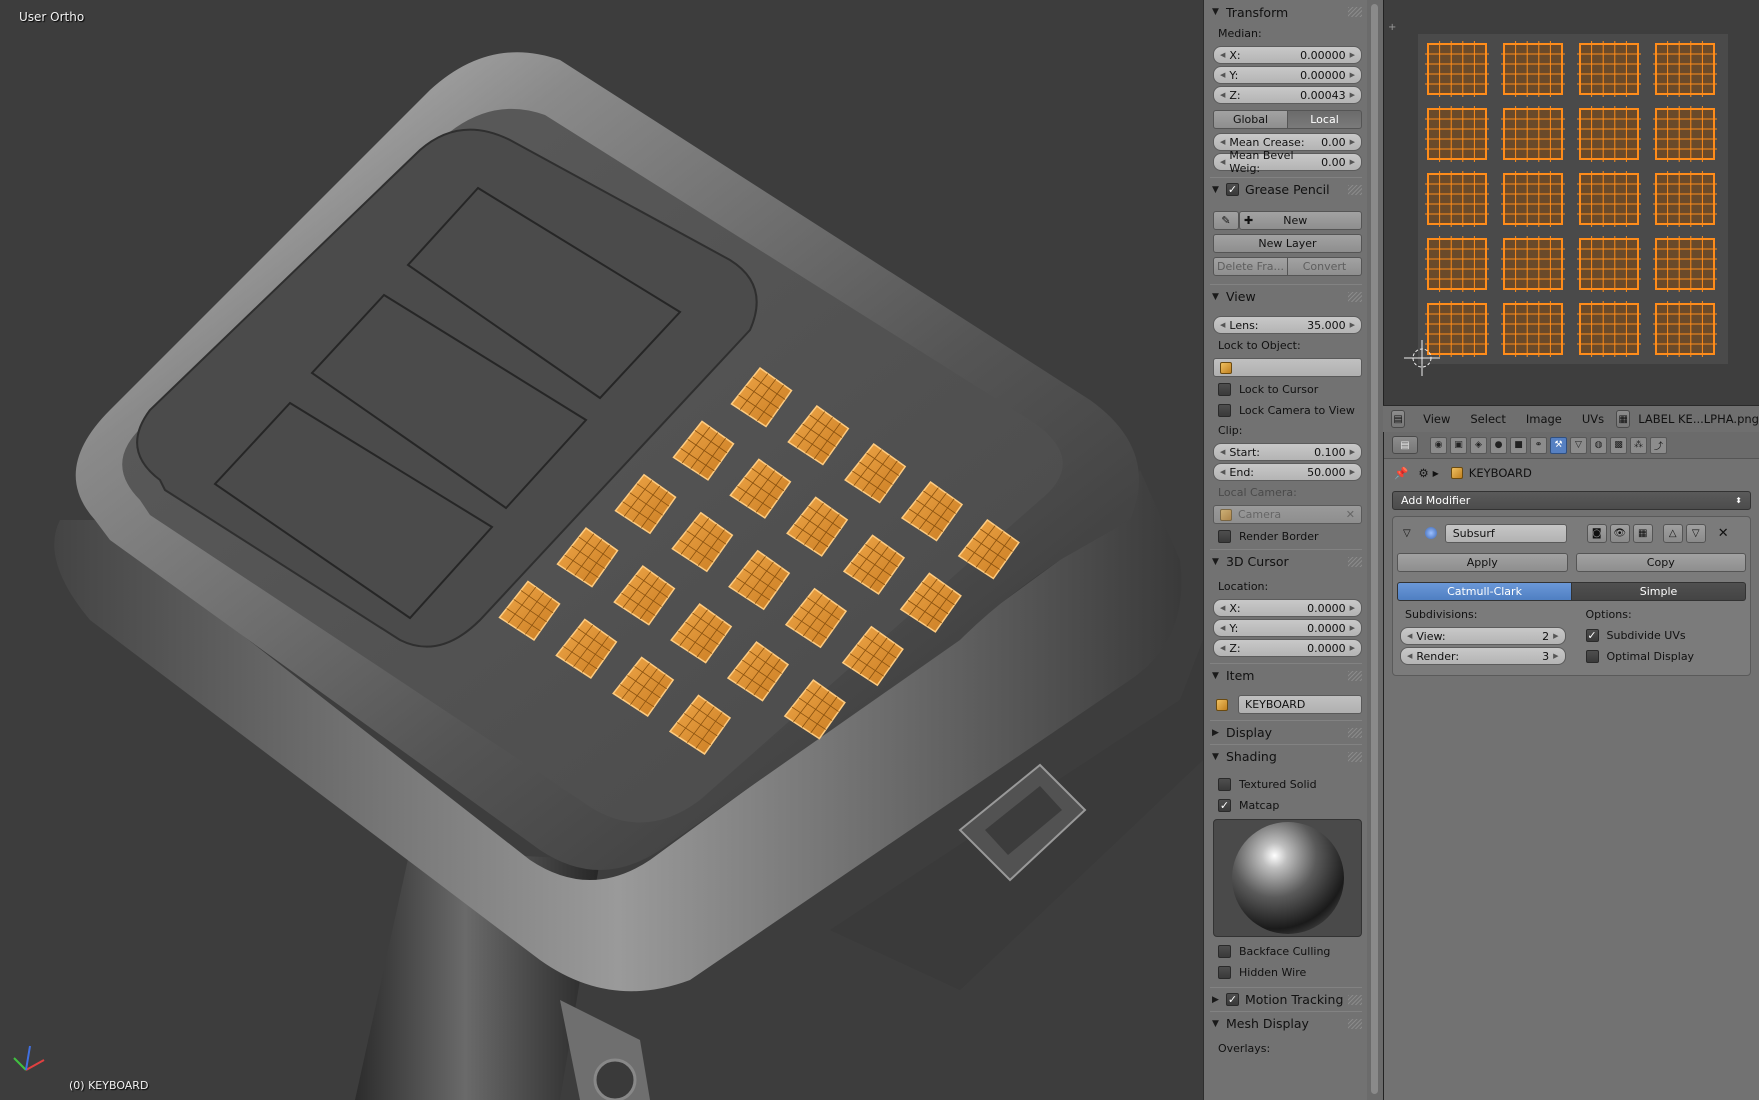  Describe the element at coordinates (1401, 473) in the screenshot. I see `pin-icon: 📌` at that location.